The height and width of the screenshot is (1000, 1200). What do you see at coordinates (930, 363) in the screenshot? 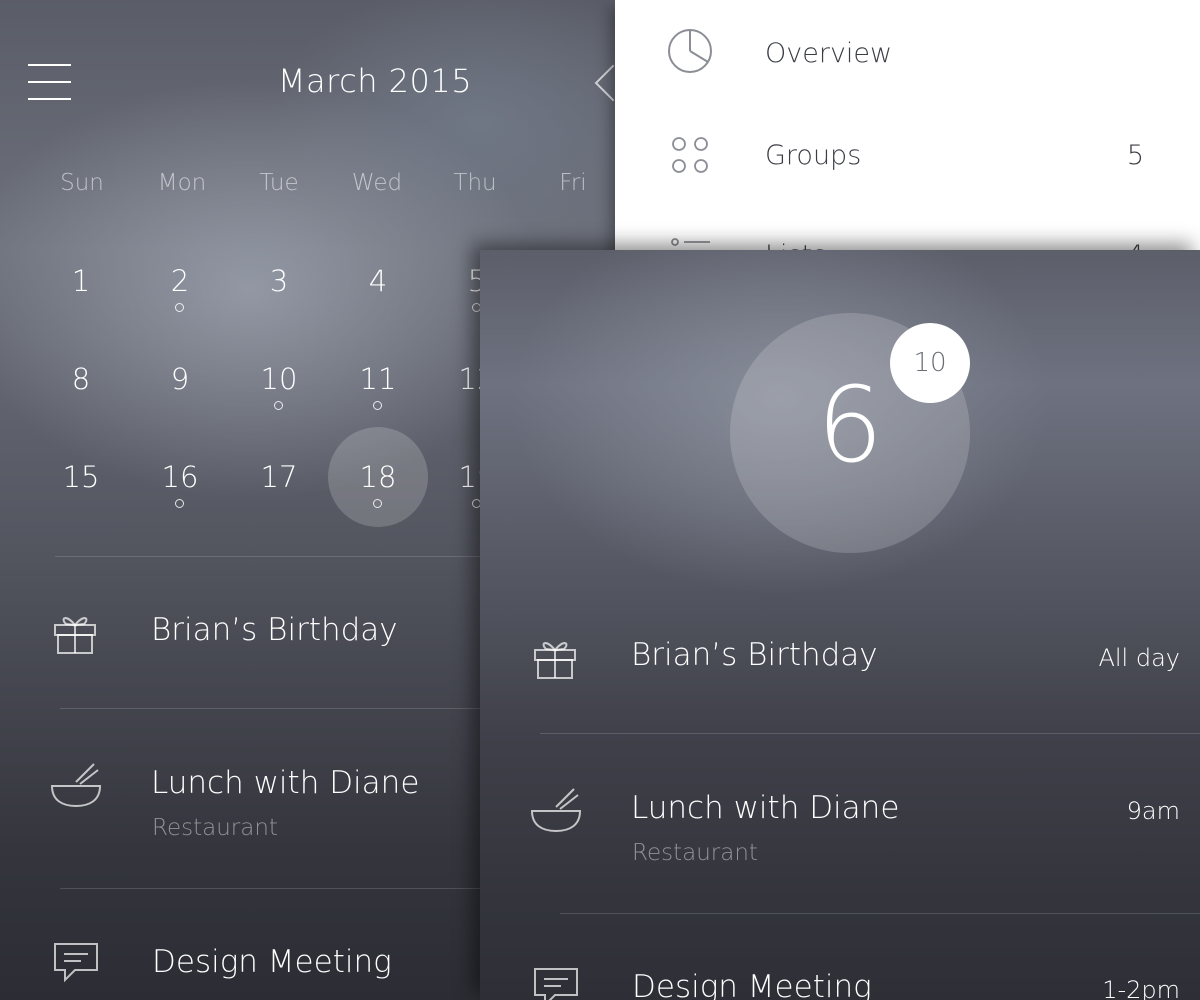
I see `event-count-badge: 10` at bounding box center [930, 363].